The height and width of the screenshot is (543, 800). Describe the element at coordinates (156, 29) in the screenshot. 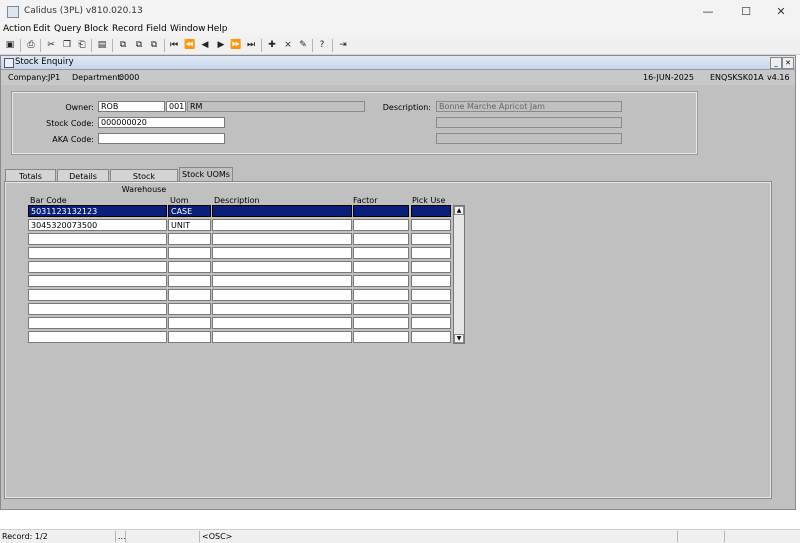

I see `menu-field: Field` at that location.